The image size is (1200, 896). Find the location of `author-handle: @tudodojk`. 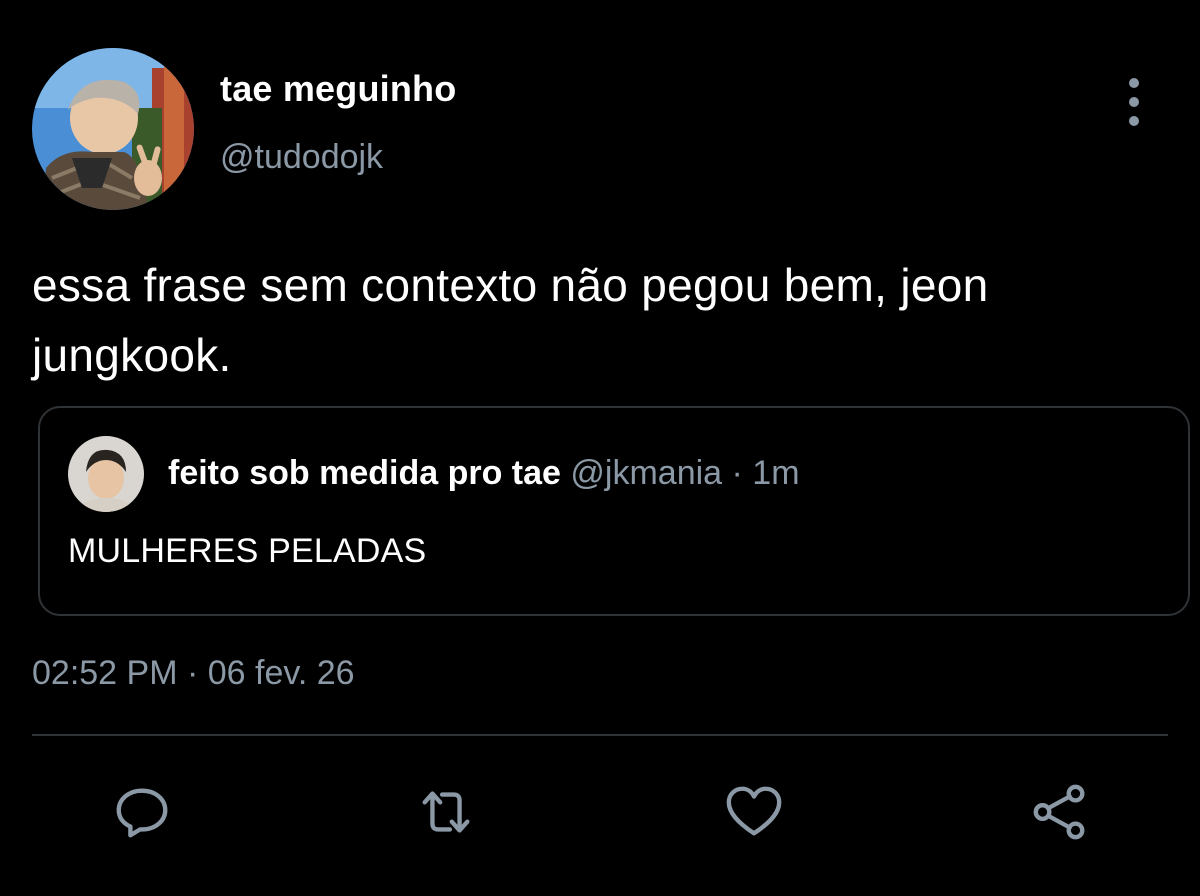

author-handle: @tudodojk is located at coordinates (301, 157).